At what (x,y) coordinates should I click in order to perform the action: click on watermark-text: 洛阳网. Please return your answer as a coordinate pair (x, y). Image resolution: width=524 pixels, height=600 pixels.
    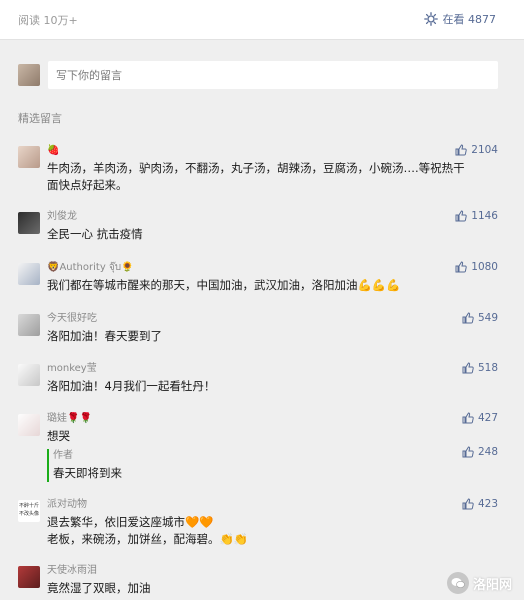
    Looking at the image, I should click on (492, 585).